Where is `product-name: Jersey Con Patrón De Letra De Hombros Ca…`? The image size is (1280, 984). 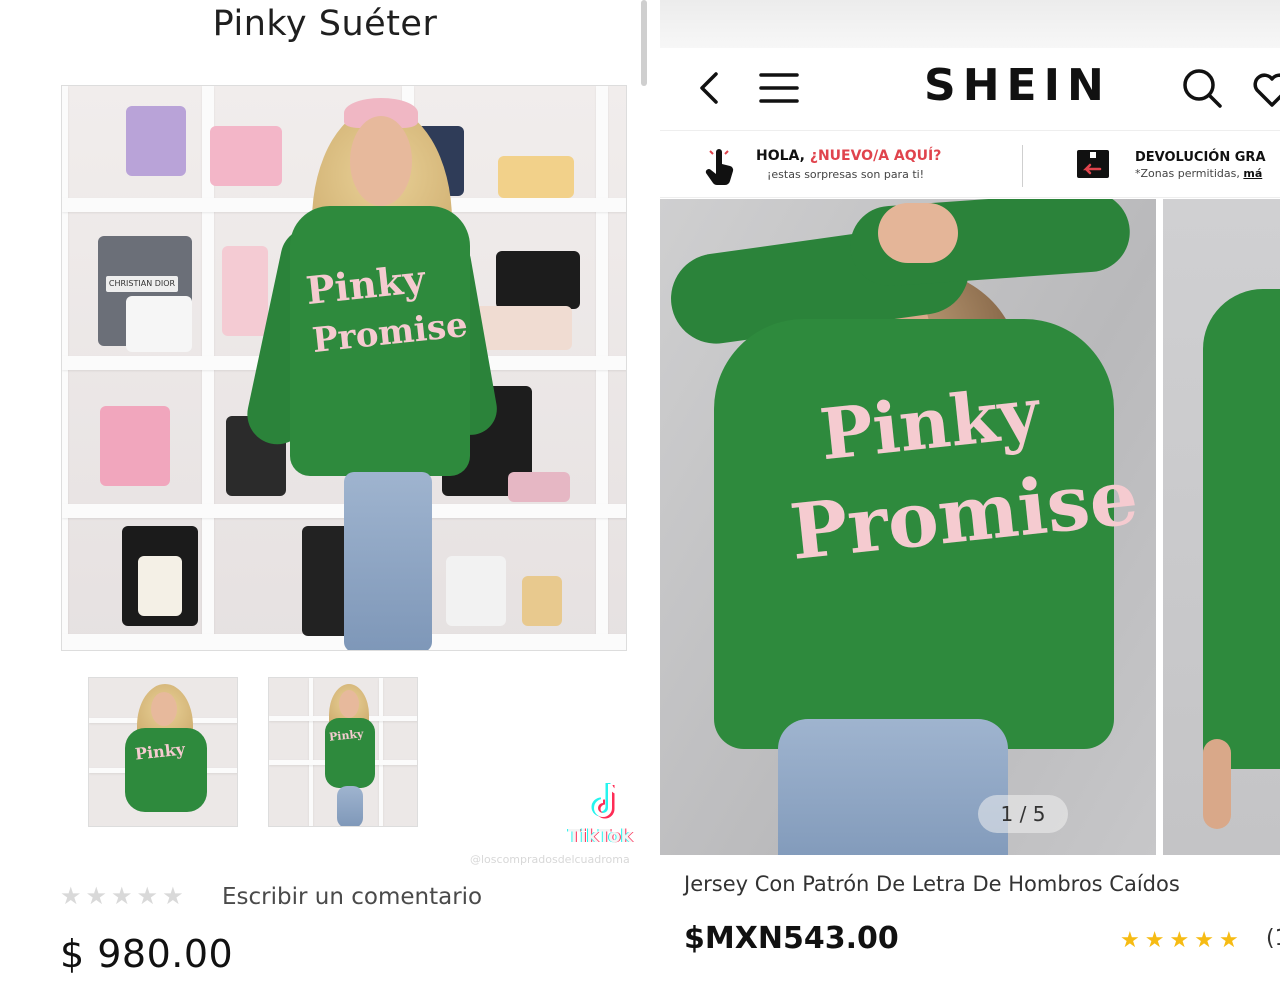 product-name: Jersey Con Patrón De Letra De Hombros Ca… is located at coordinates (932, 884).